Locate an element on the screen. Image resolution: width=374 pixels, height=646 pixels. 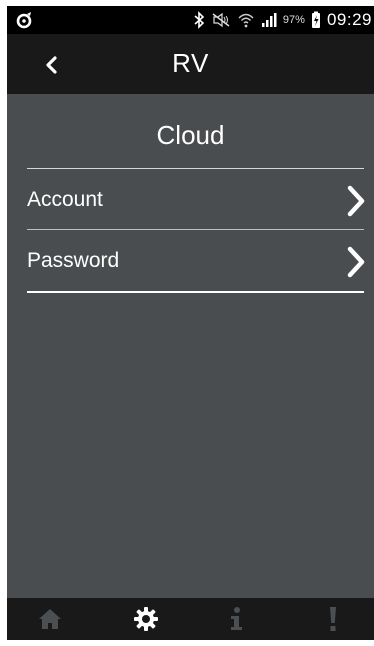
page-title: RV is located at coordinates (190, 63).